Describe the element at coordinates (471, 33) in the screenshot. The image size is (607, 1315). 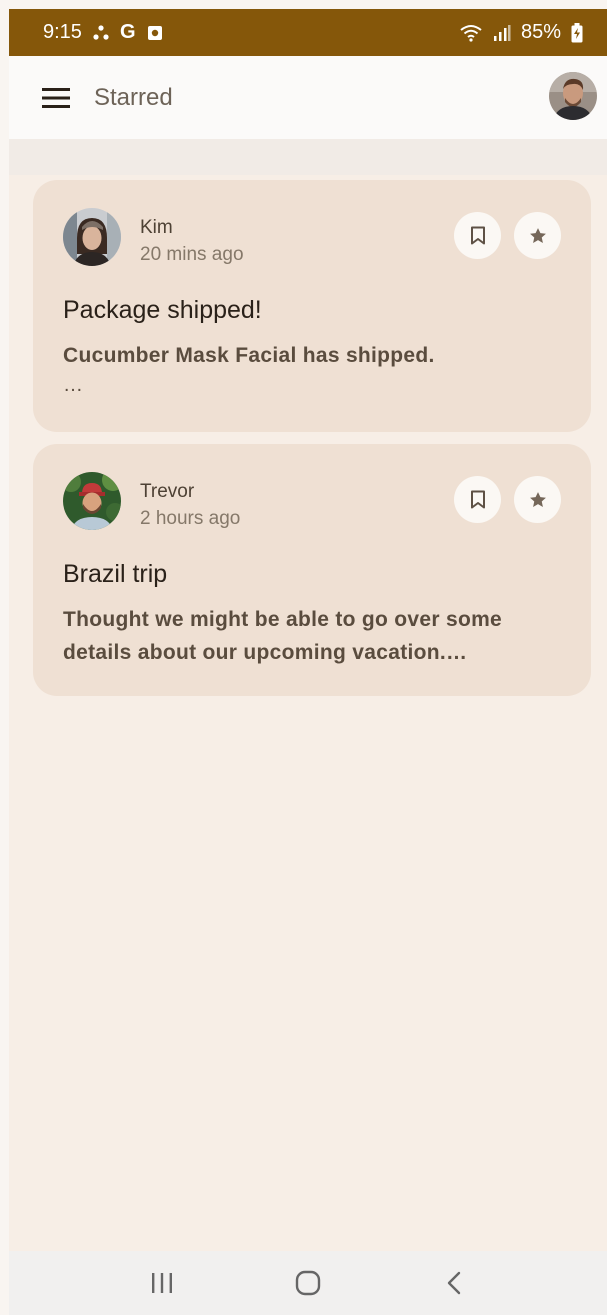
I see `wifi-icon` at that location.